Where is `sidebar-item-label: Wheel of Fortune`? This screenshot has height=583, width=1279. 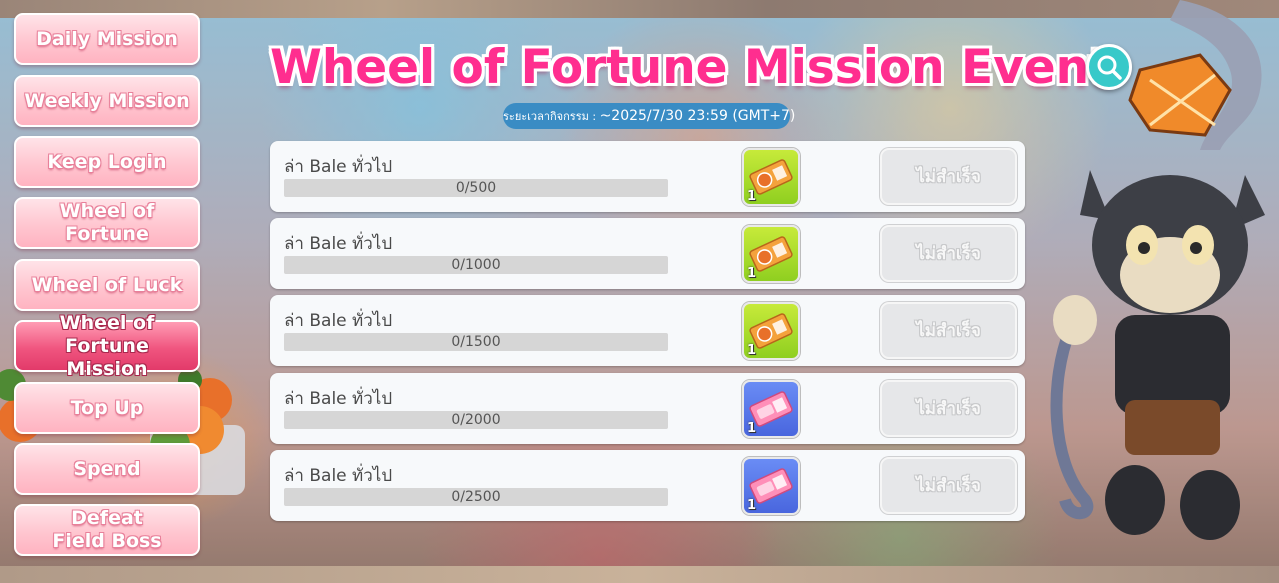 sidebar-item-label: Wheel of Fortune is located at coordinates (107, 222).